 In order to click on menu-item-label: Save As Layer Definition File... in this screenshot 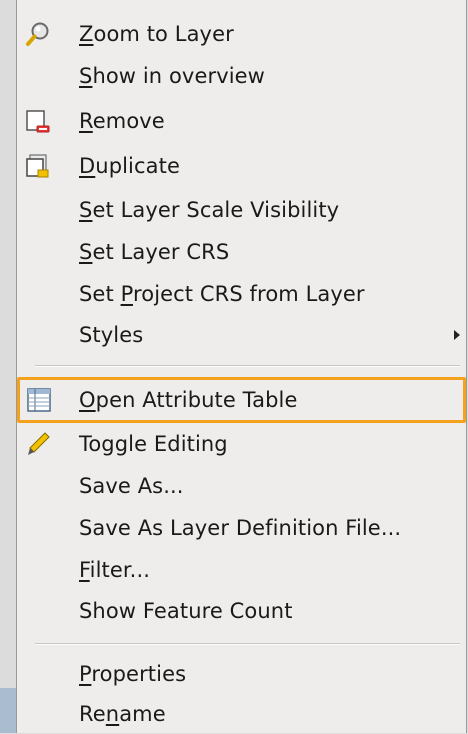, I will do `click(240, 528)`.